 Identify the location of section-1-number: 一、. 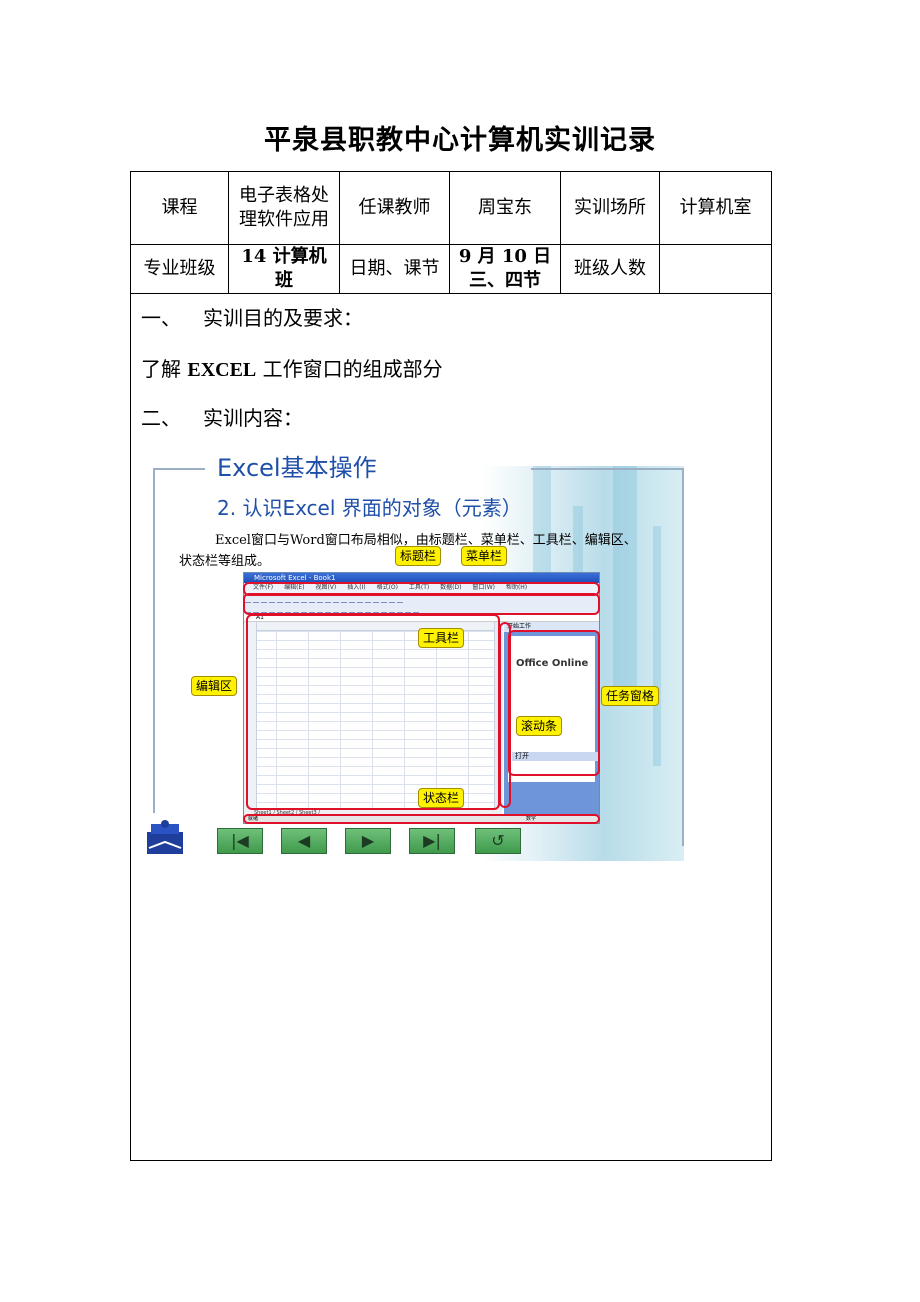
(161, 318).